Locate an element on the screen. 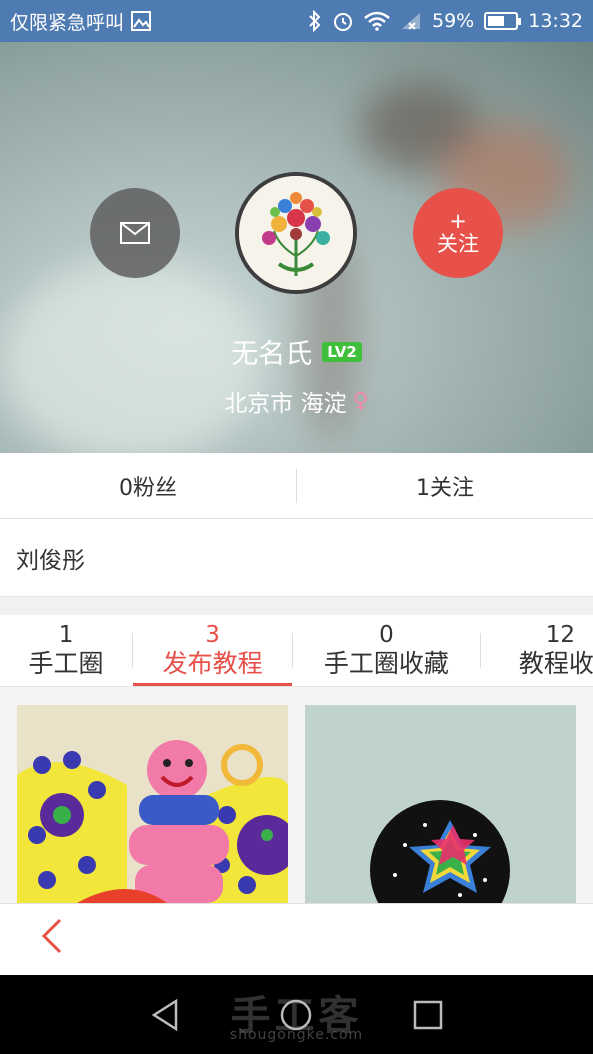 The image size is (593, 1054). message-button is located at coordinates (135, 233).